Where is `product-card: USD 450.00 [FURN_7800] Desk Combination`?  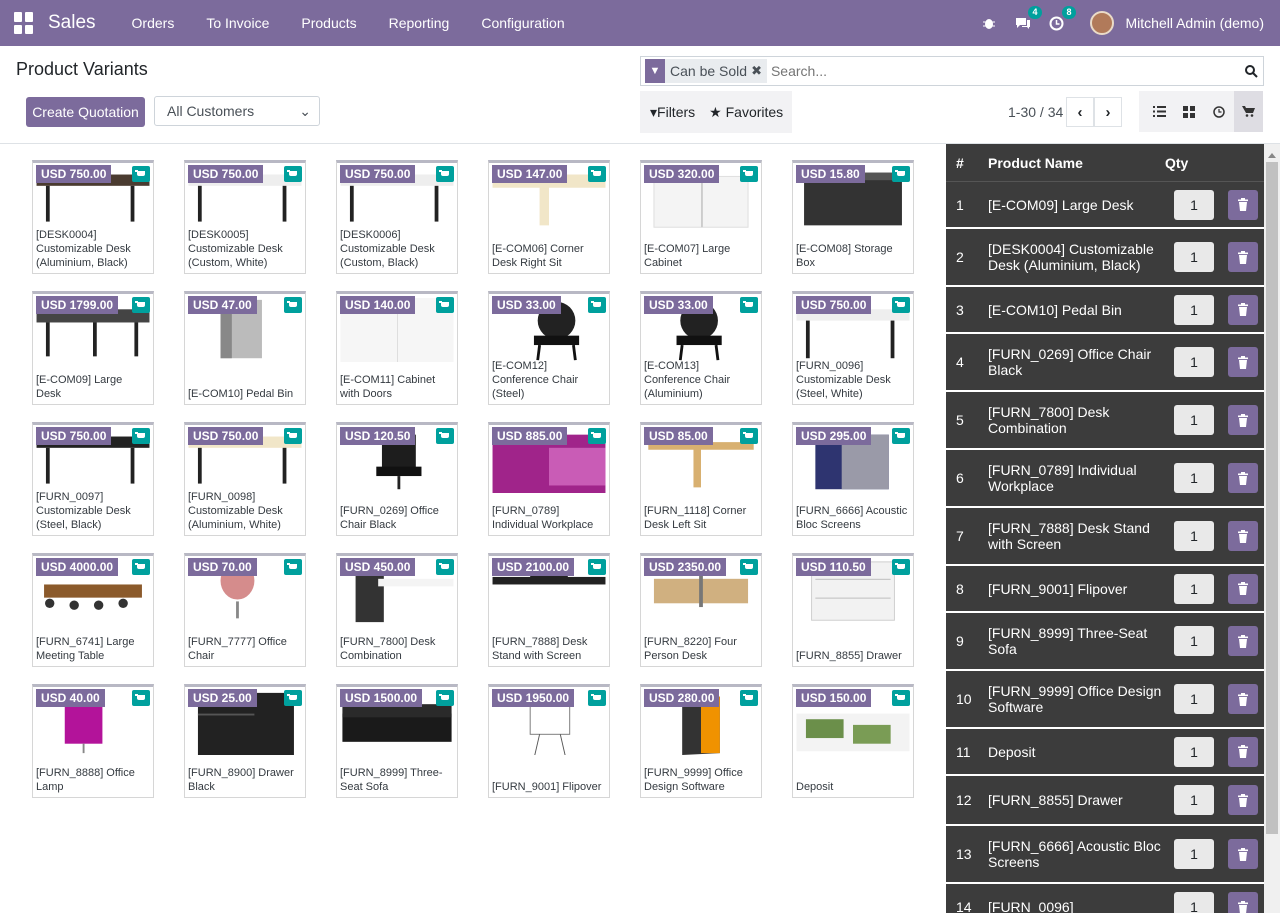 product-card: USD 450.00 [FURN_7800] Desk Combination is located at coordinates (397, 610).